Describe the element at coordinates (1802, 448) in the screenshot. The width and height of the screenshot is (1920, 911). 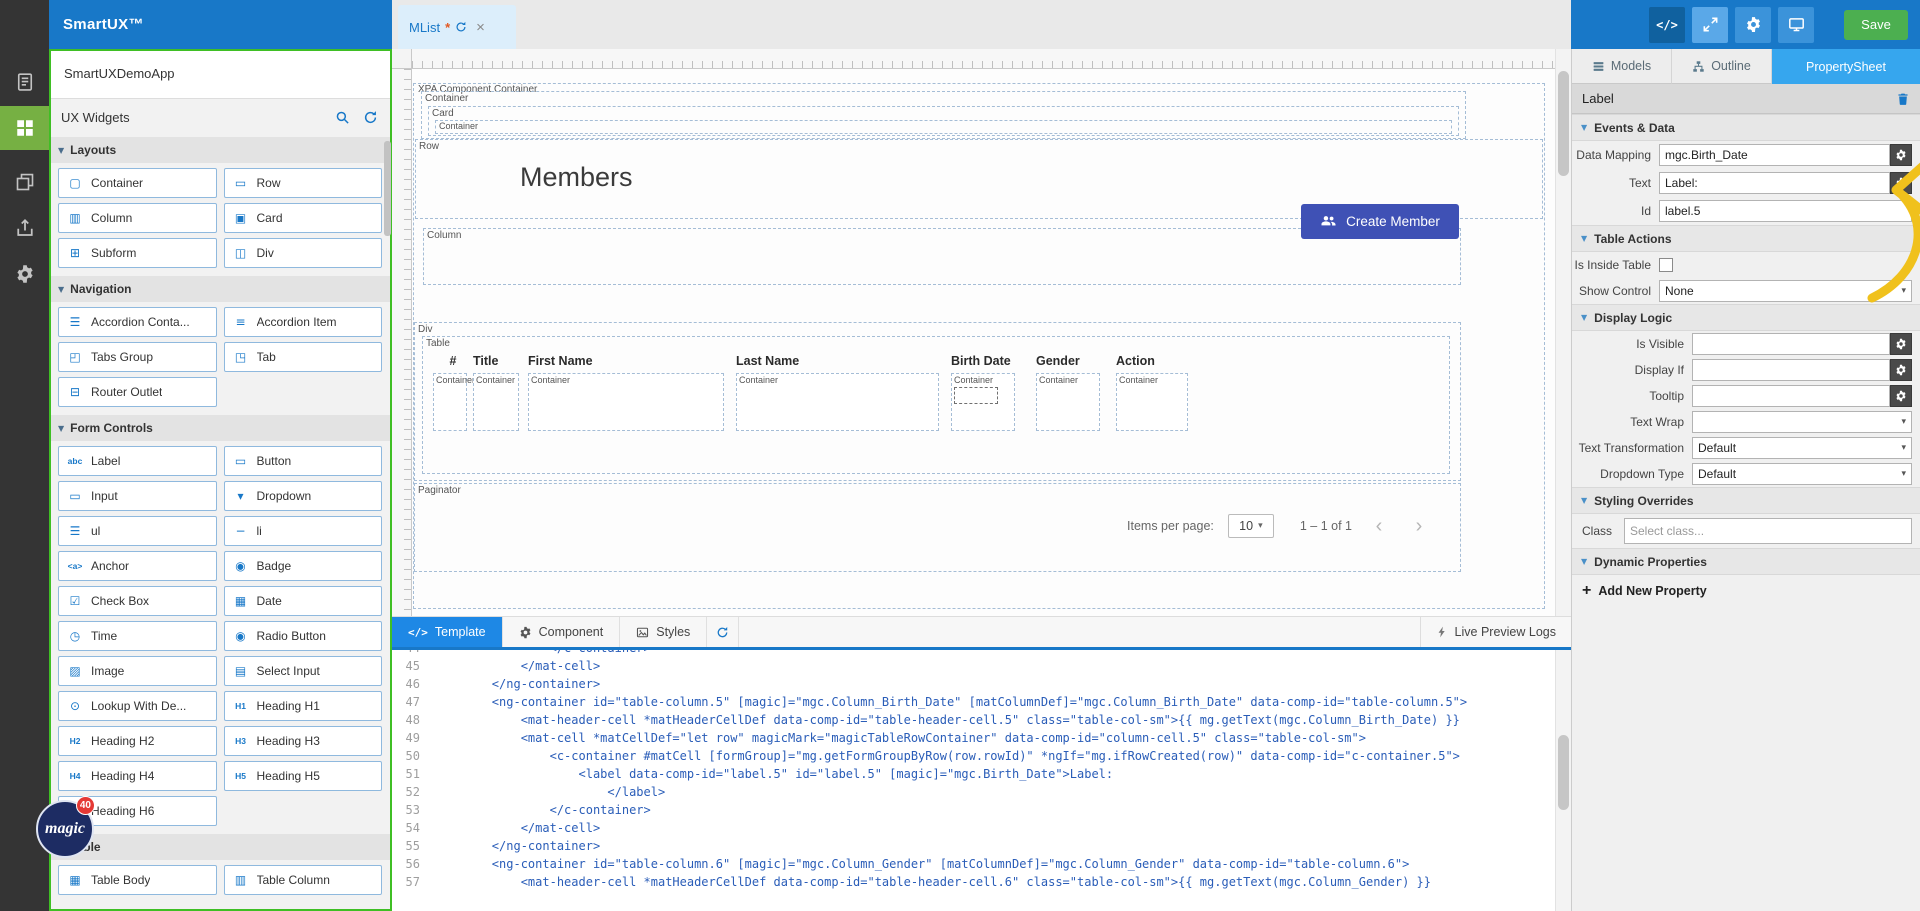
I see `text-transformation-select: Default ▾` at that location.